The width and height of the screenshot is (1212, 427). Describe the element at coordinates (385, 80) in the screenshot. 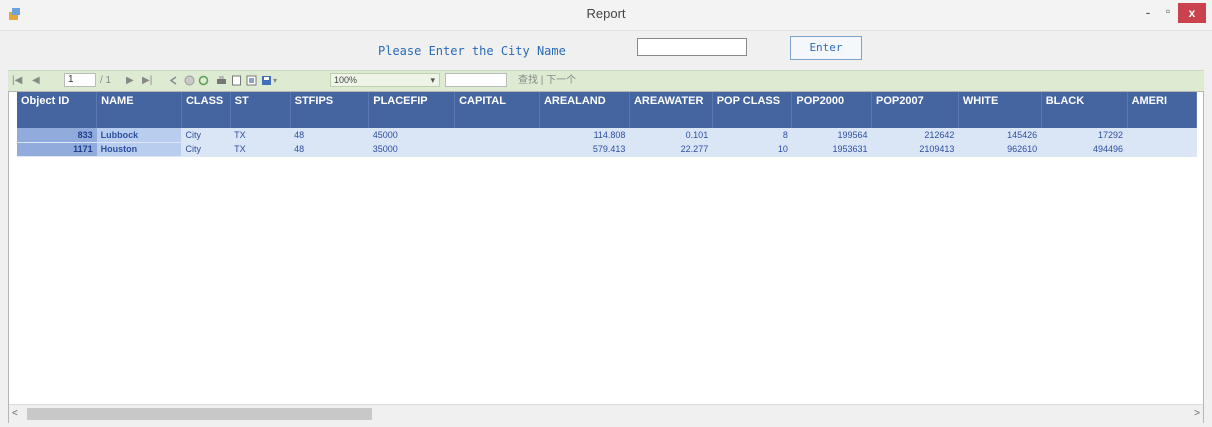

I see `zoom-select: 100% ▾` at that location.